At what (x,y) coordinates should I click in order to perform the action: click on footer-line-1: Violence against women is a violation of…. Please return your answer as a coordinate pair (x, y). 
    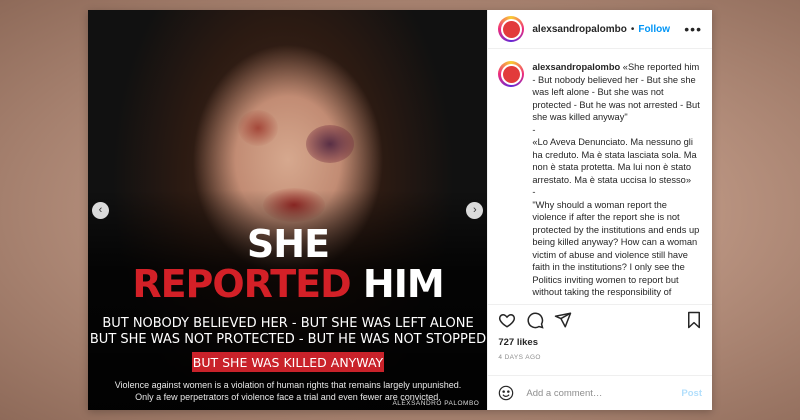
    Looking at the image, I should click on (288, 385).